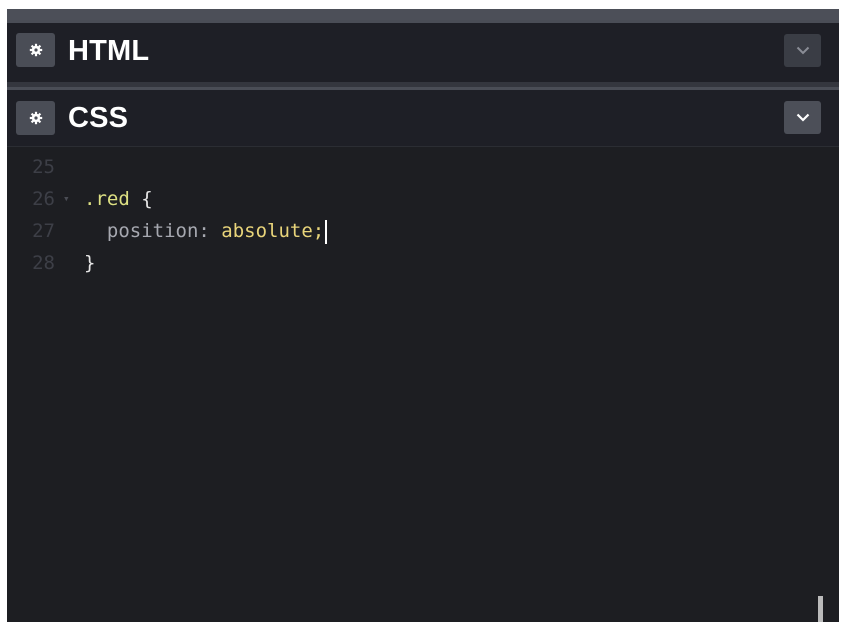  Describe the element at coordinates (423, 263) in the screenshot. I see `code-line: 28 }` at that location.